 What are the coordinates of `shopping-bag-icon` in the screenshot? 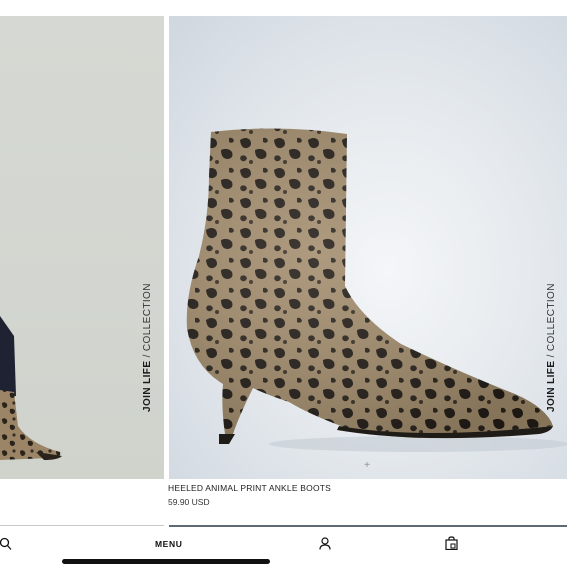 It's located at (451, 543).